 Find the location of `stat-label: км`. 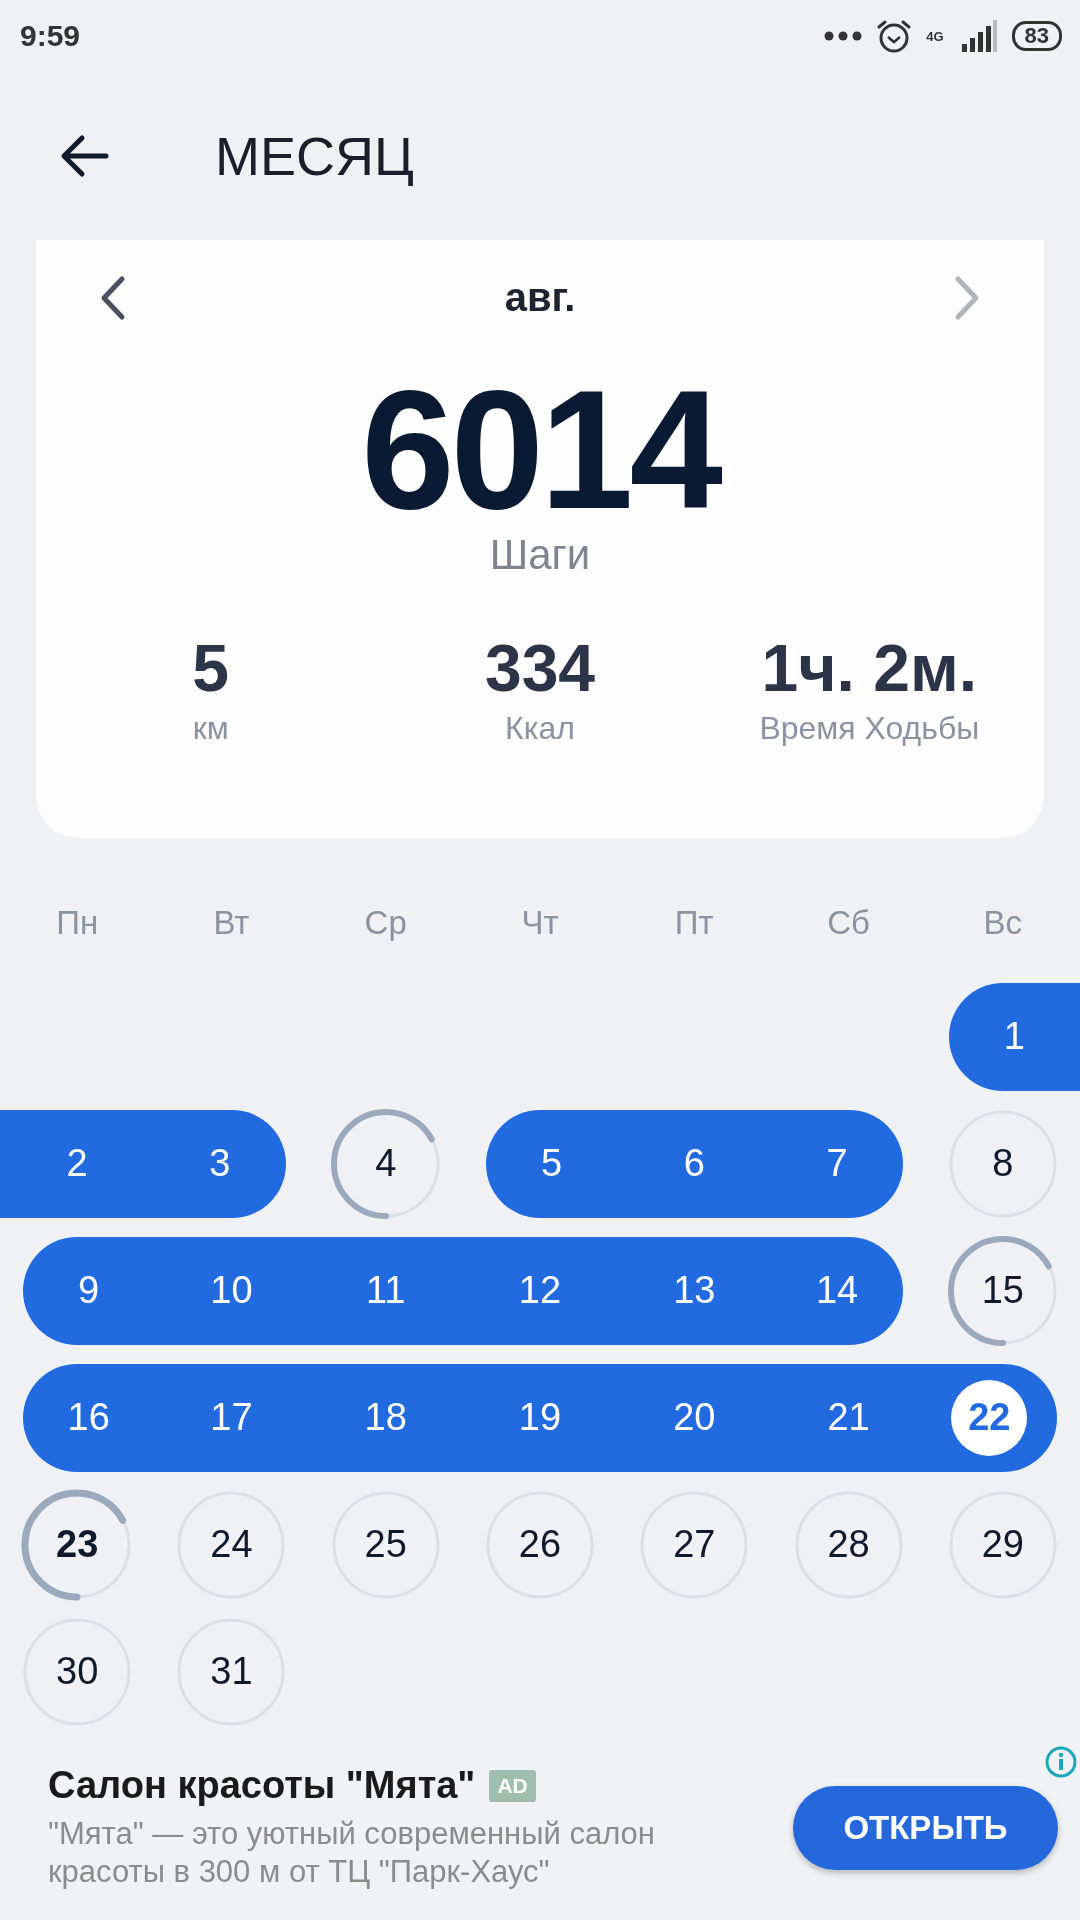

stat-label: км is located at coordinates (210, 728).